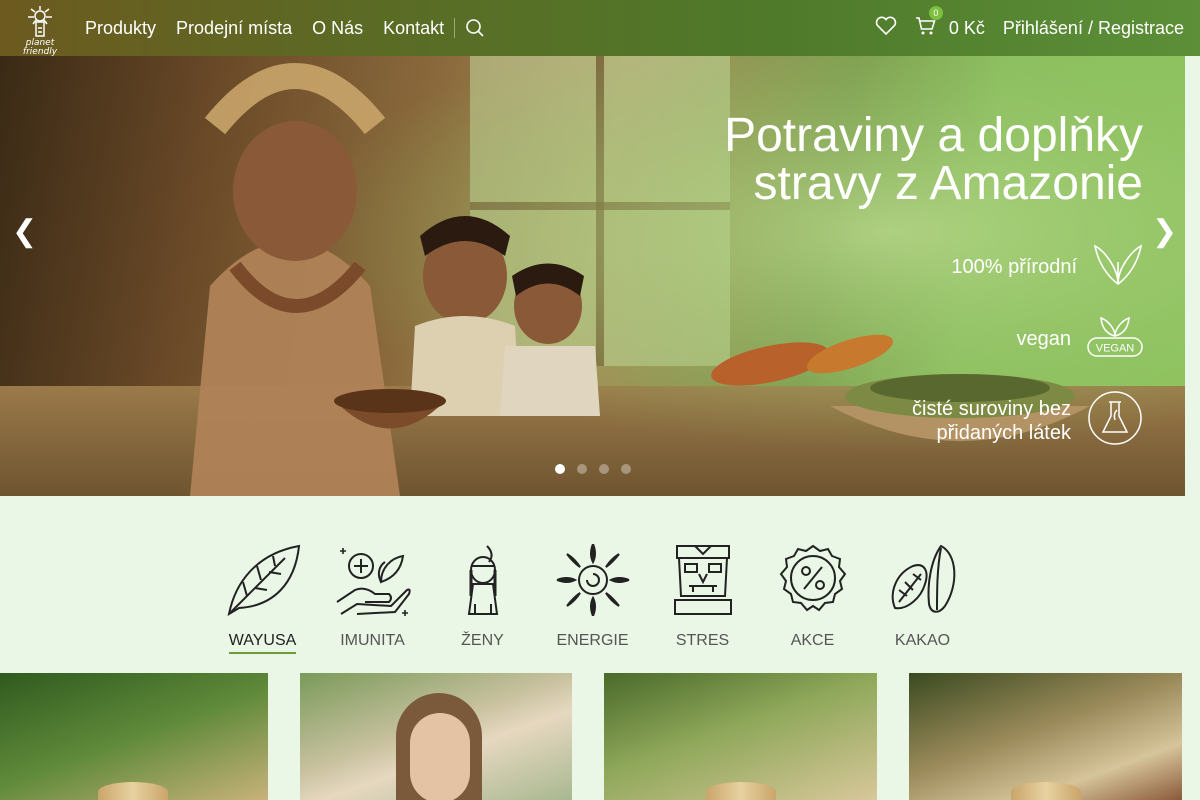 The image size is (1200, 800). I want to click on product-model-face, so click(440, 756).